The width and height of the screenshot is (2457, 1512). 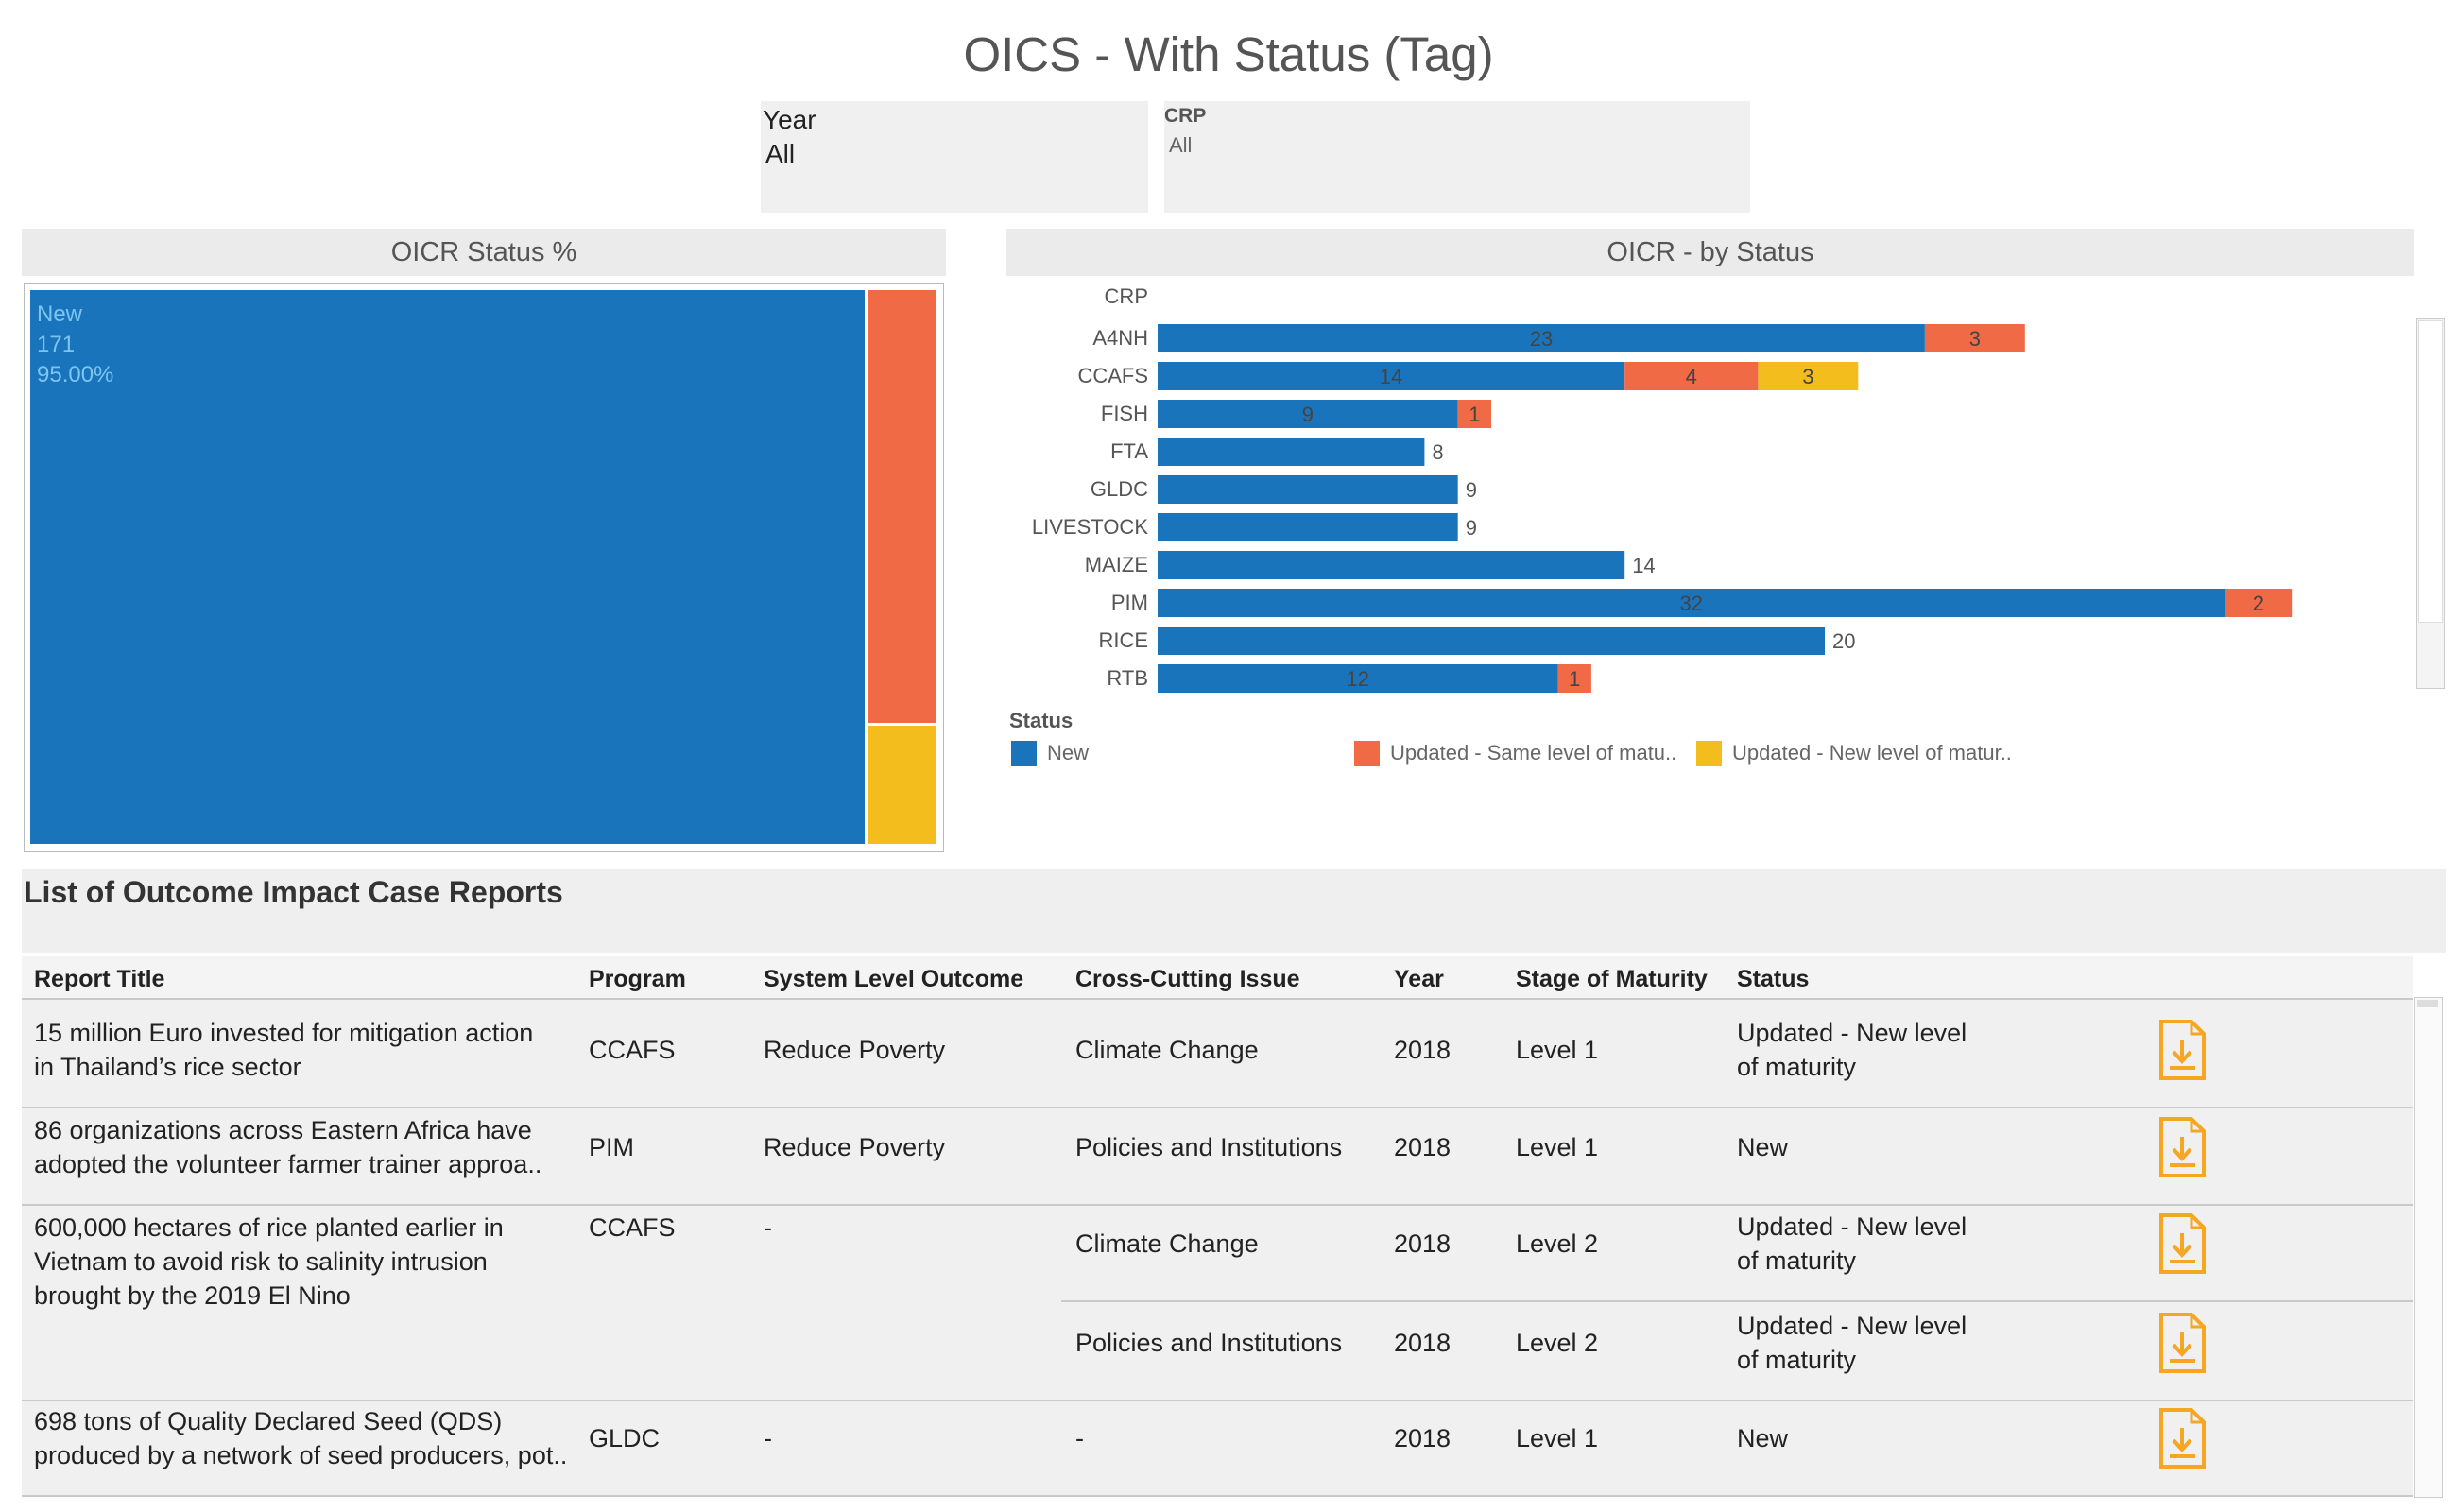 I want to click on crp-label-fta: FTA, so click(x=1129, y=451).